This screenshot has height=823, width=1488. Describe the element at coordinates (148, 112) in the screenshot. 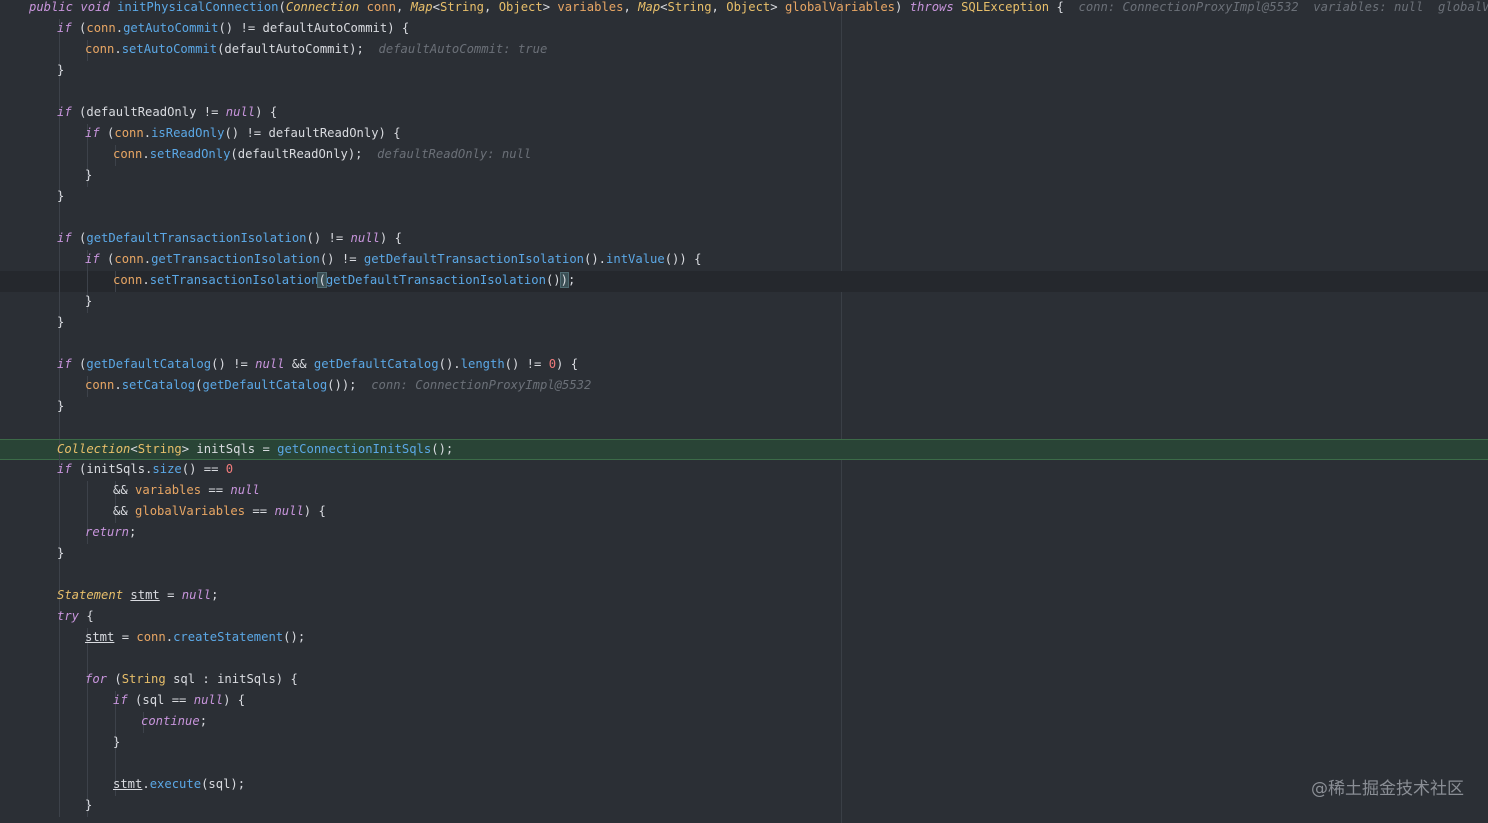

I see `code-token: (defaultReadOnly !=` at that location.